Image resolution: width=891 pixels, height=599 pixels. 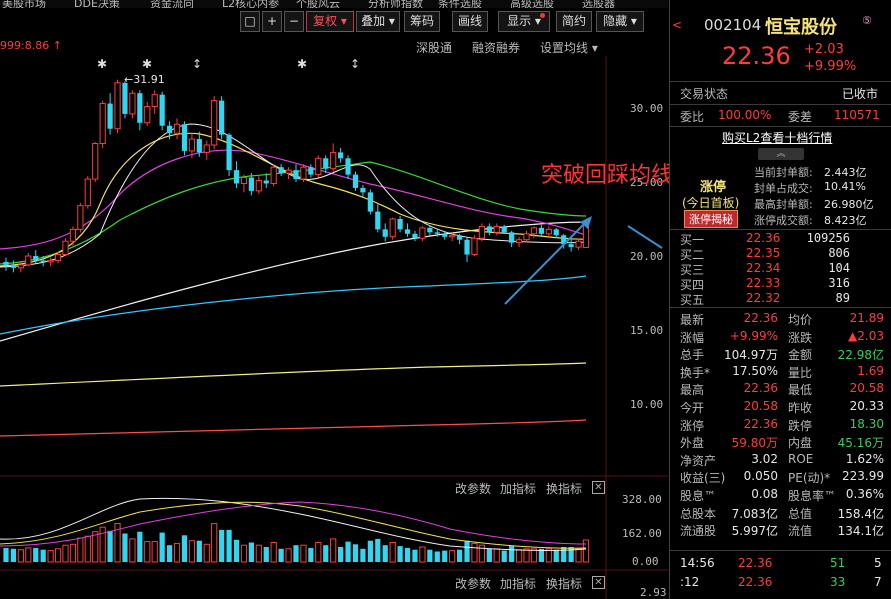 What do you see at coordinates (470, 21) in the screenshot?
I see `draw-button: 画线` at bounding box center [470, 21].